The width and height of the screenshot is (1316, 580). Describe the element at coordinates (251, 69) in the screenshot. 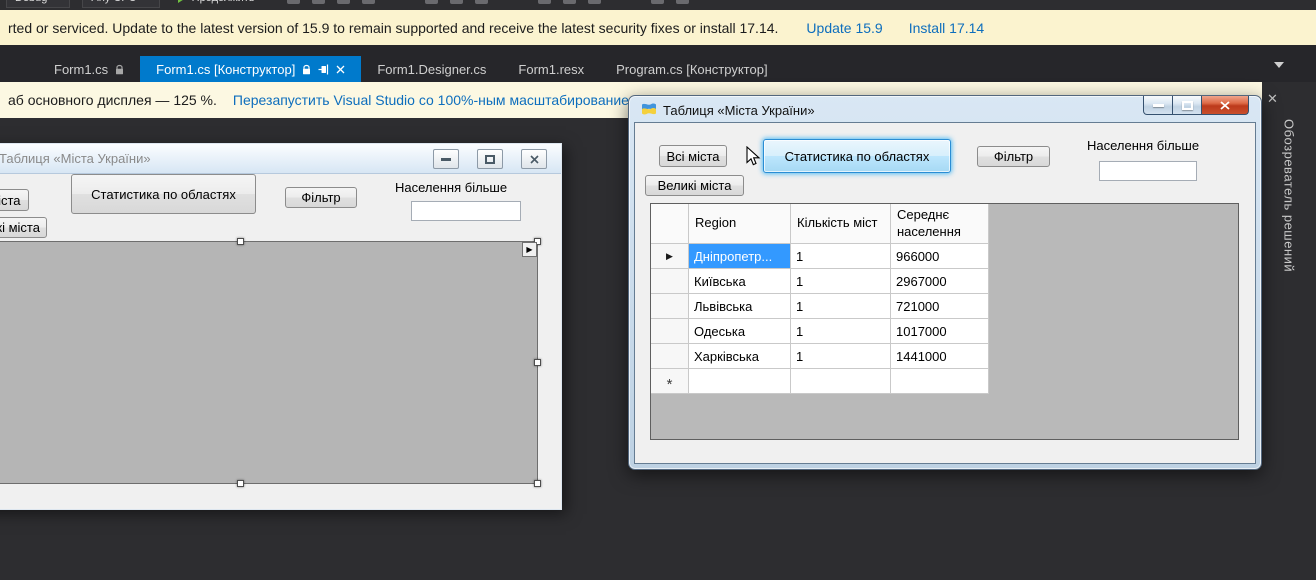

I see `tab-form1-designer-view: Form1.cs [Конструктор]` at that location.